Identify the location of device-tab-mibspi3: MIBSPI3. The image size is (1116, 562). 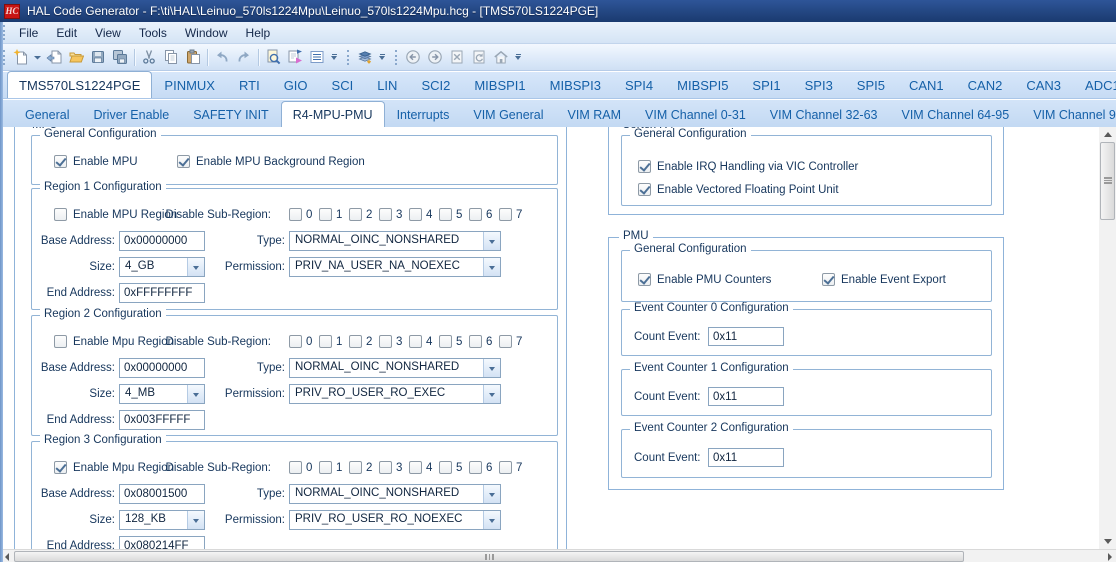
(575, 85).